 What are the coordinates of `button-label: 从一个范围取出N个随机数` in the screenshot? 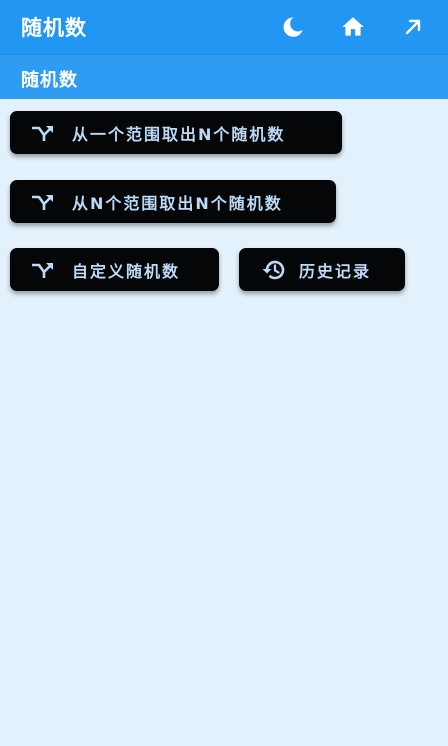 It's located at (179, 134).